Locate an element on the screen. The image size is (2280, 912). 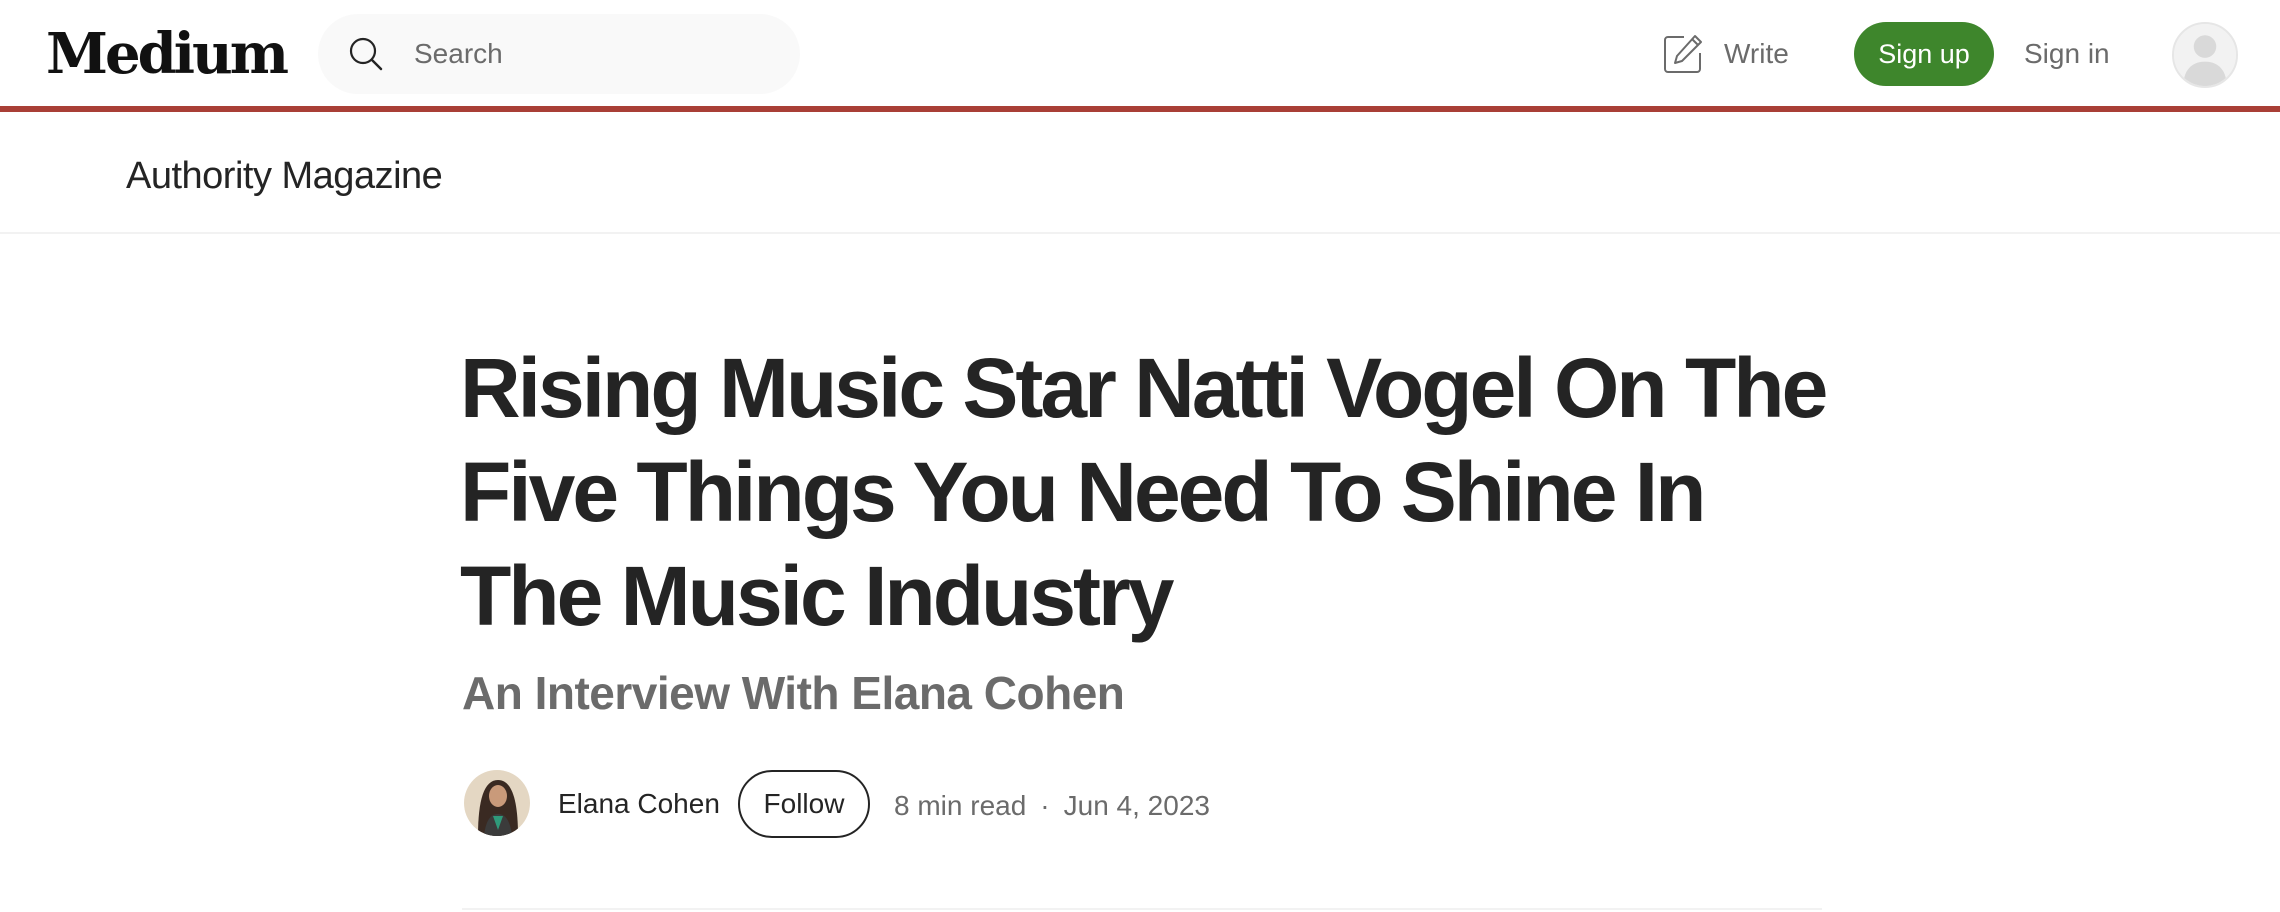
author-avatar is located at coordinates (497, 803).